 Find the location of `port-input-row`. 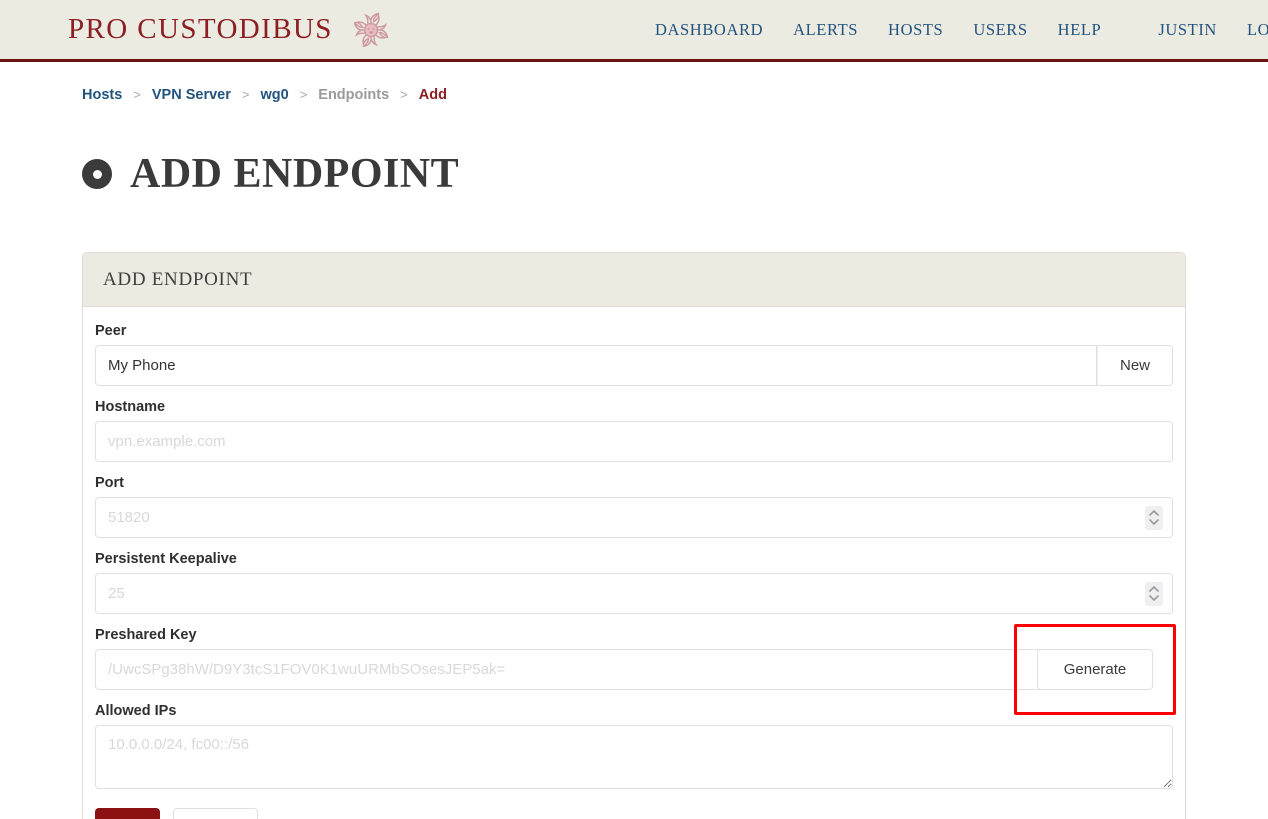

port-input-row is located at coordinates (634, 518).